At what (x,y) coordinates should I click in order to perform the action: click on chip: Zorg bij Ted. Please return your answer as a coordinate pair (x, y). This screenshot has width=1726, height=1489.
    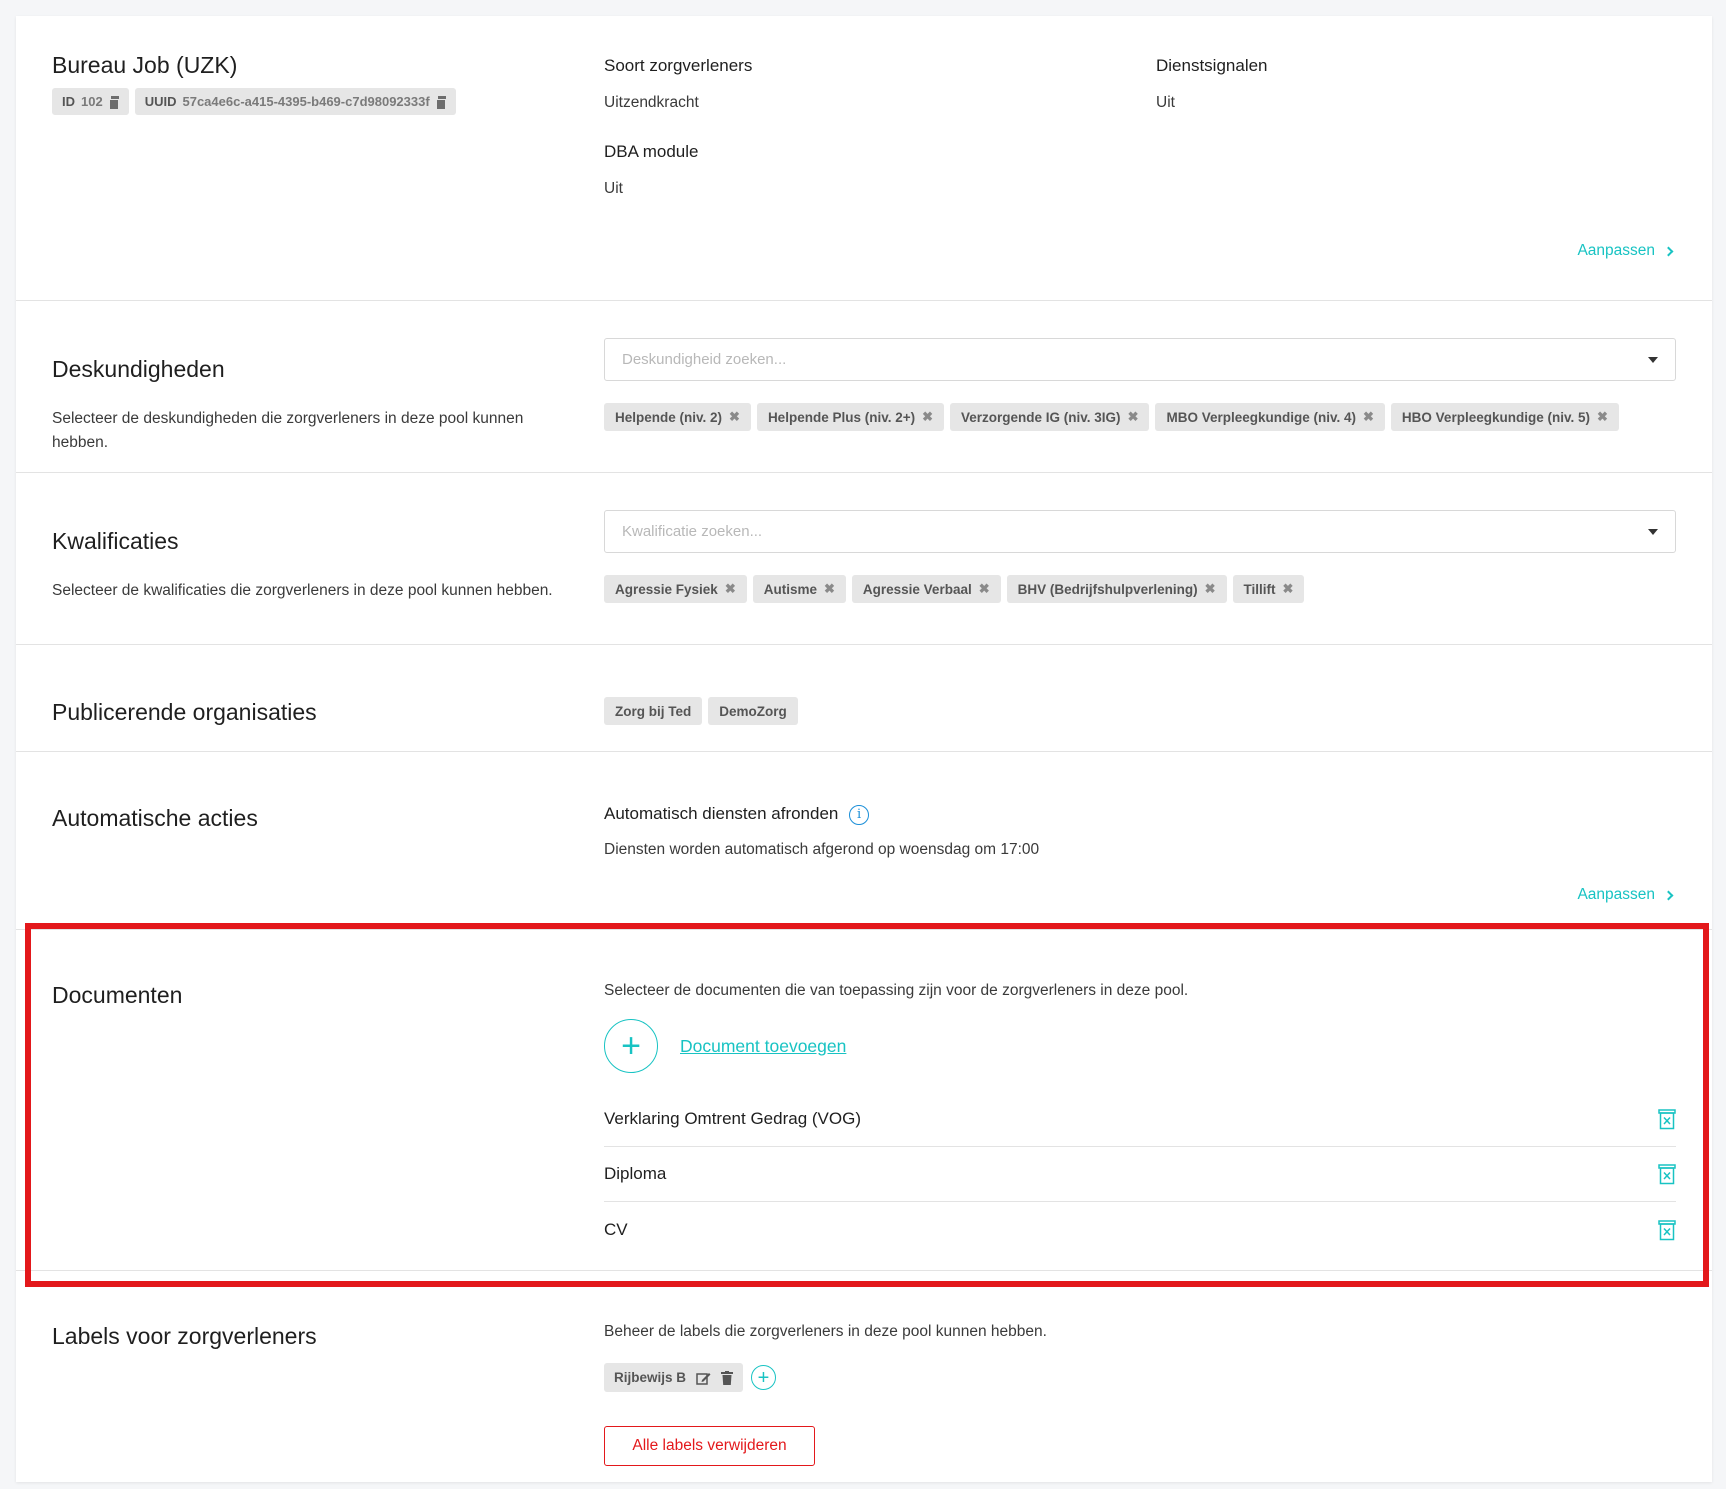
    Looking at the image, I should click on (653, 711).